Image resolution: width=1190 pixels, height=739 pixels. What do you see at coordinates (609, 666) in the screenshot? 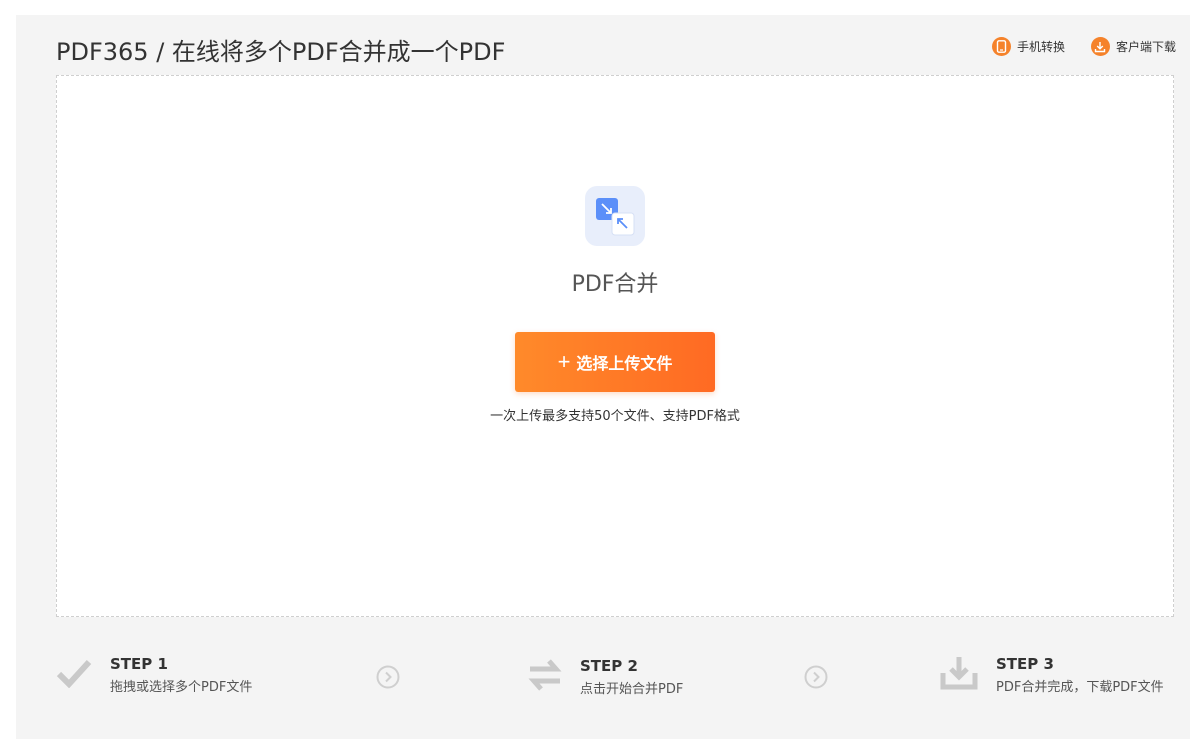
I see `step-2-title: STEP 2` at bounding box center [609, 666].